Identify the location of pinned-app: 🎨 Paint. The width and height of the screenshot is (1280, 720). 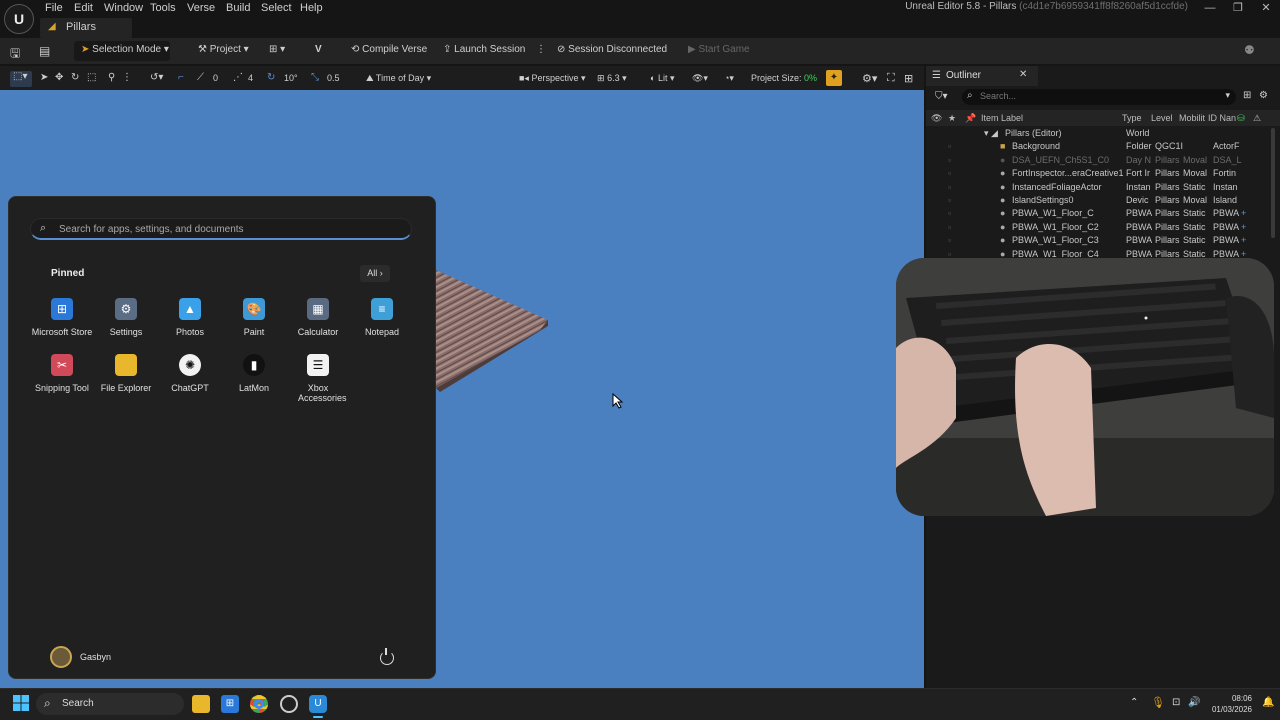
(254, 317).